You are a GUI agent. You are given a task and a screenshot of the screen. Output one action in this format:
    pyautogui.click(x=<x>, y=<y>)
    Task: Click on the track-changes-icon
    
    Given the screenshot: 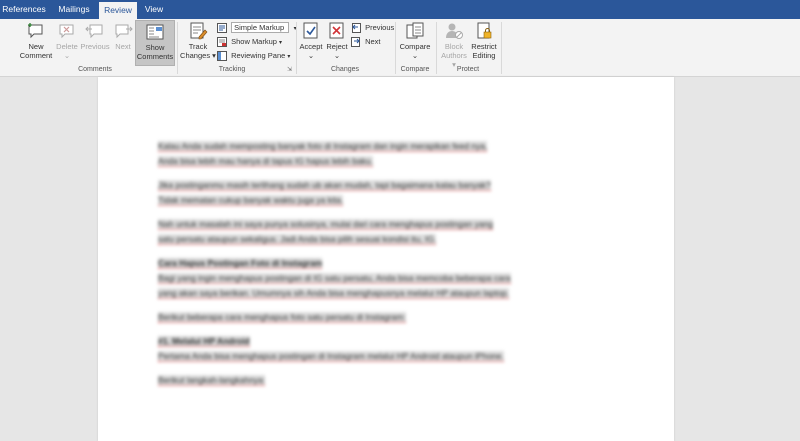 What is the action you would take?
    pyautogui.click(x=199, y=31)
    